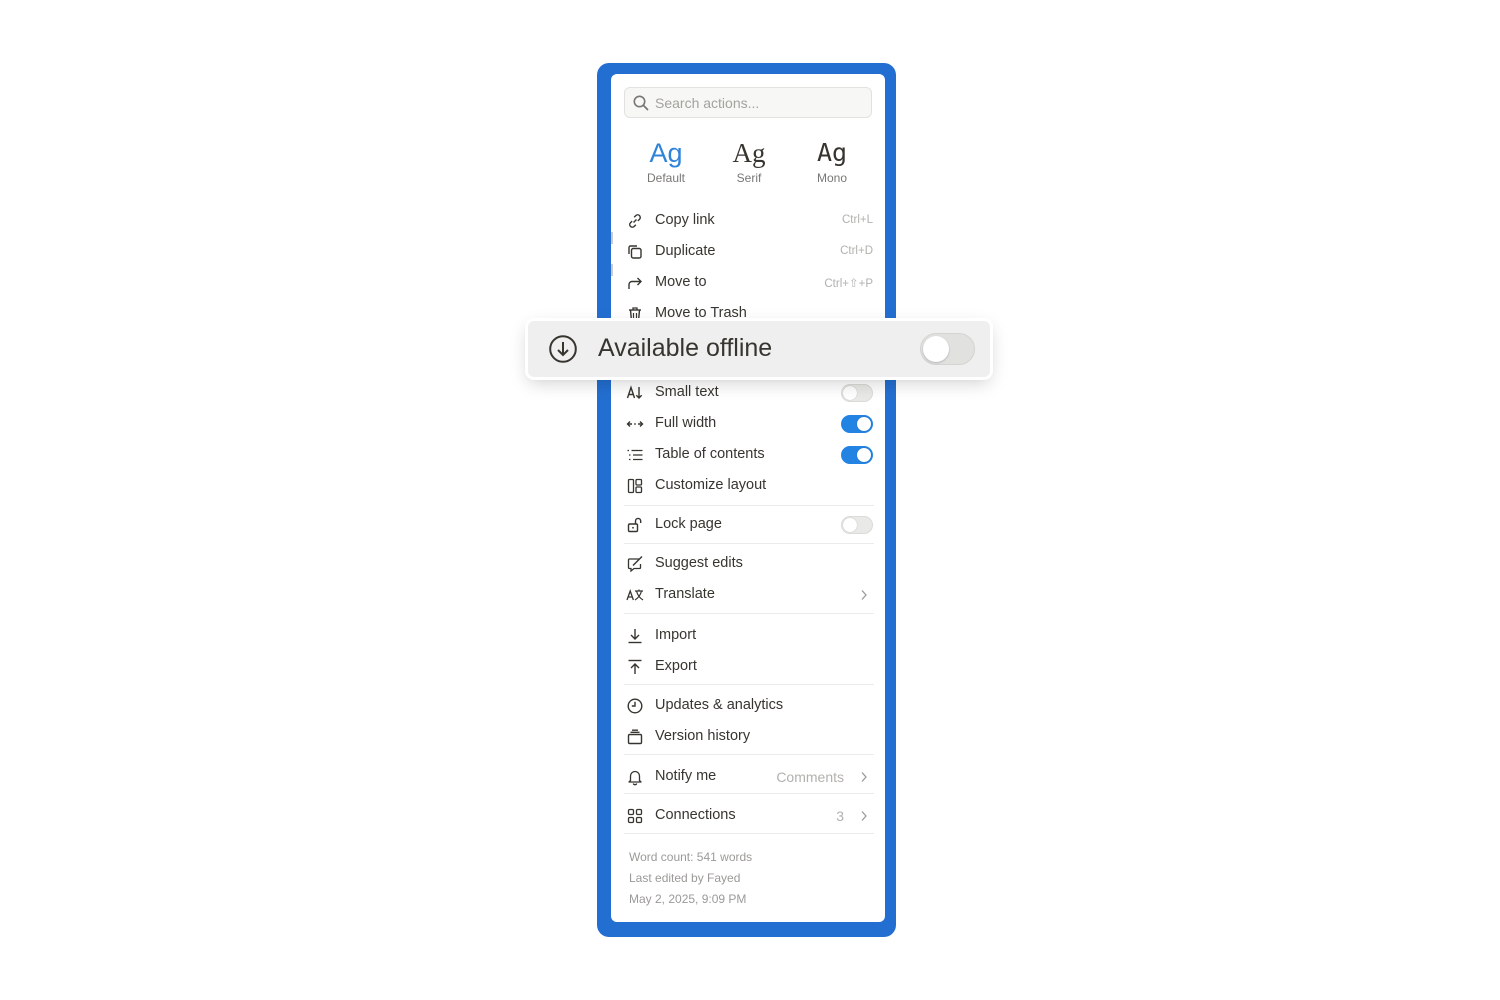 The width and height of the screenshot is (1500, 1000). I want to click on search-box, so click(748, 102).